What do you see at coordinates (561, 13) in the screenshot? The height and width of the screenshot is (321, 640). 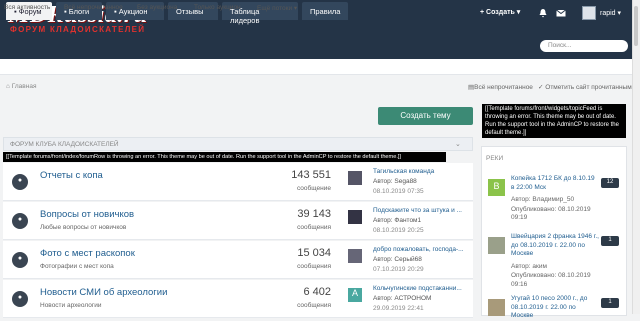 I see `envelope-icon` at bounding box center [561, 13].